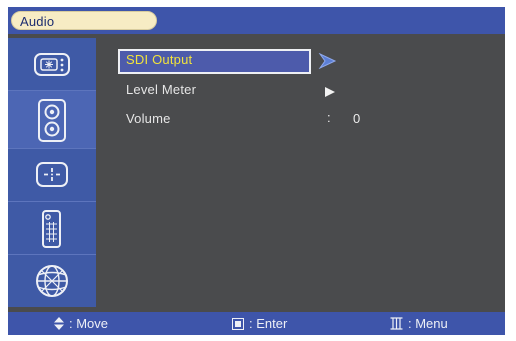  I want to click on menu-hint-label: : Menu, so click(428, 323).